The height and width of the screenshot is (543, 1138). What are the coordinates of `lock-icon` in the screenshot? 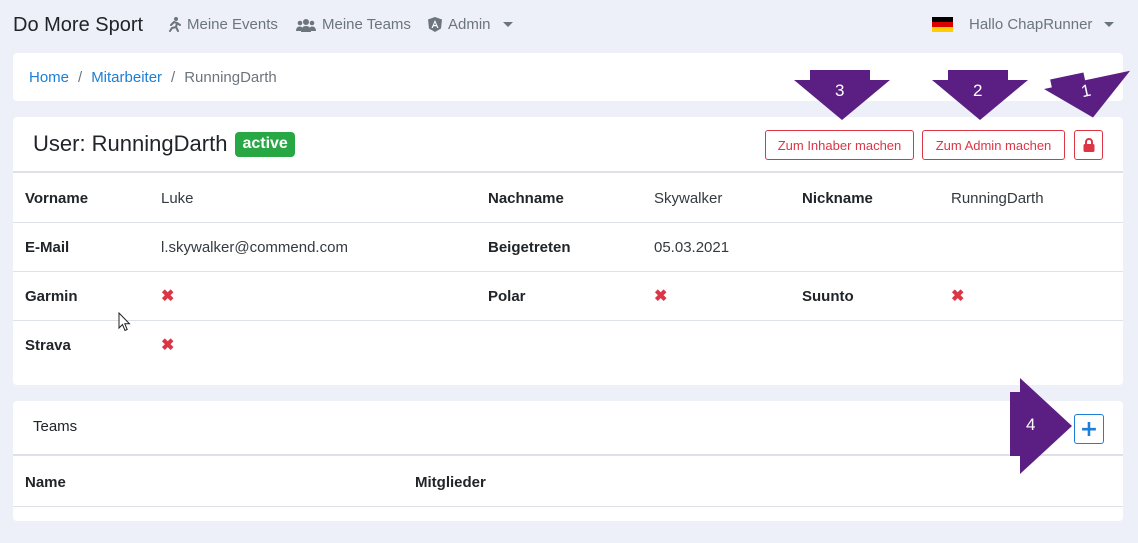 It's located at (1088, 145).